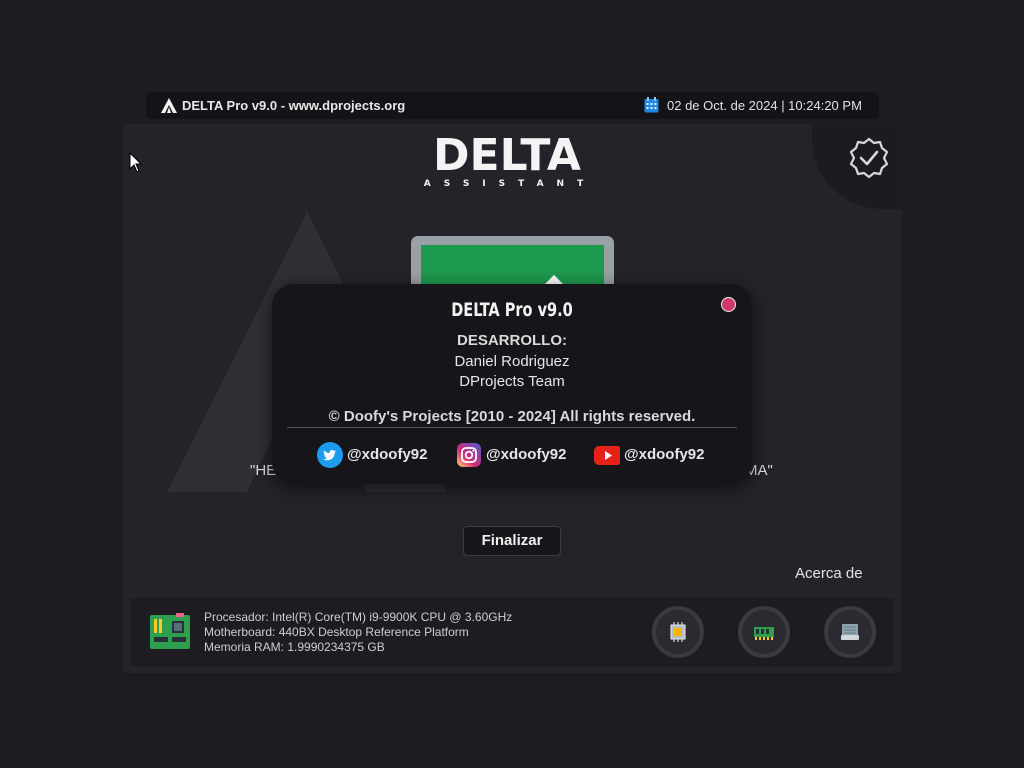 Image resolution: width=1024 pixels, height=768 pixels. Describe the element at coordinates (512, 310) in the screenshot. I see `dialog-title: DELTA Pro v9.0` at that location.